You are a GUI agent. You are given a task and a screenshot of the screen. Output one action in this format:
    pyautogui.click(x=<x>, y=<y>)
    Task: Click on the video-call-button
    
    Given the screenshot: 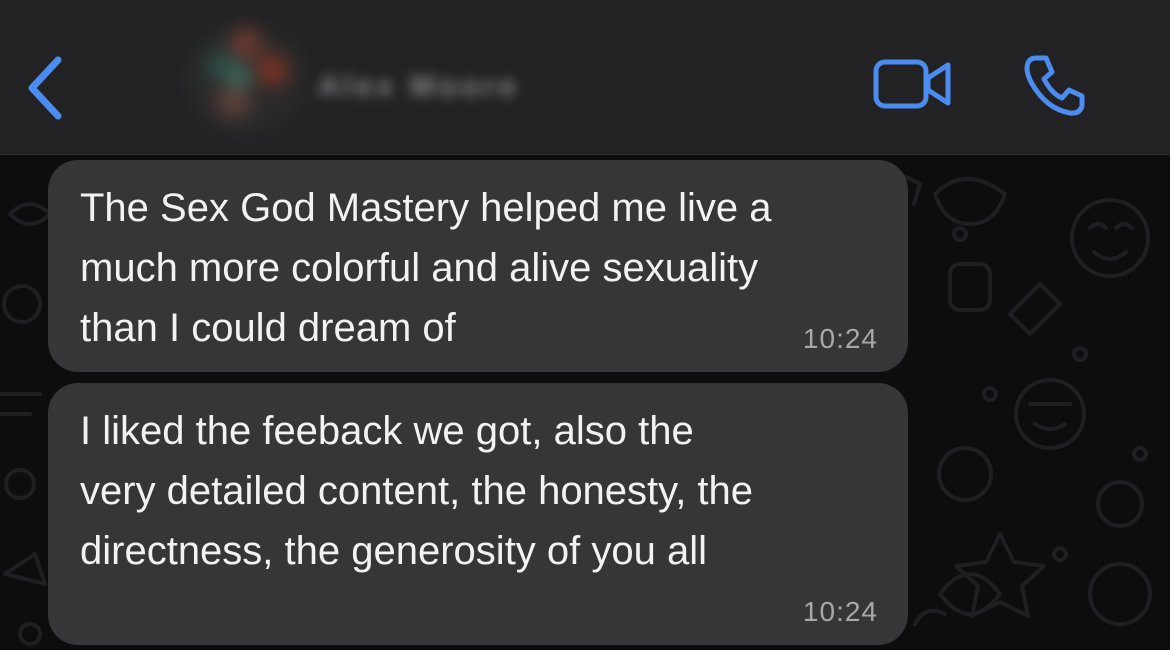 What is the action you would take?
    pyautogui.click(x=913, y=84)
    